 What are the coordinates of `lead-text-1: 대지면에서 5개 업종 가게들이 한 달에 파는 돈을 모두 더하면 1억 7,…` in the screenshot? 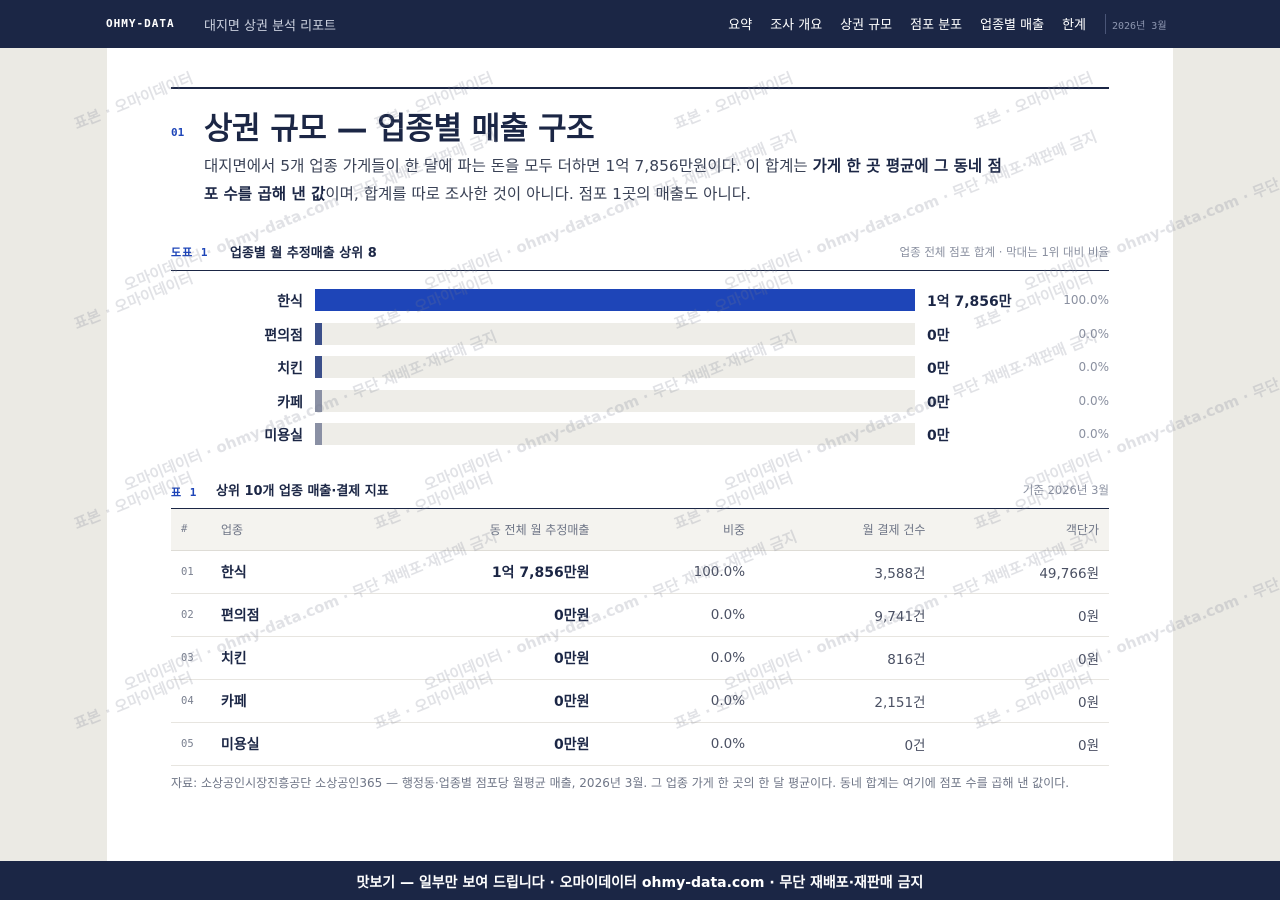 It's located at (508, 166).